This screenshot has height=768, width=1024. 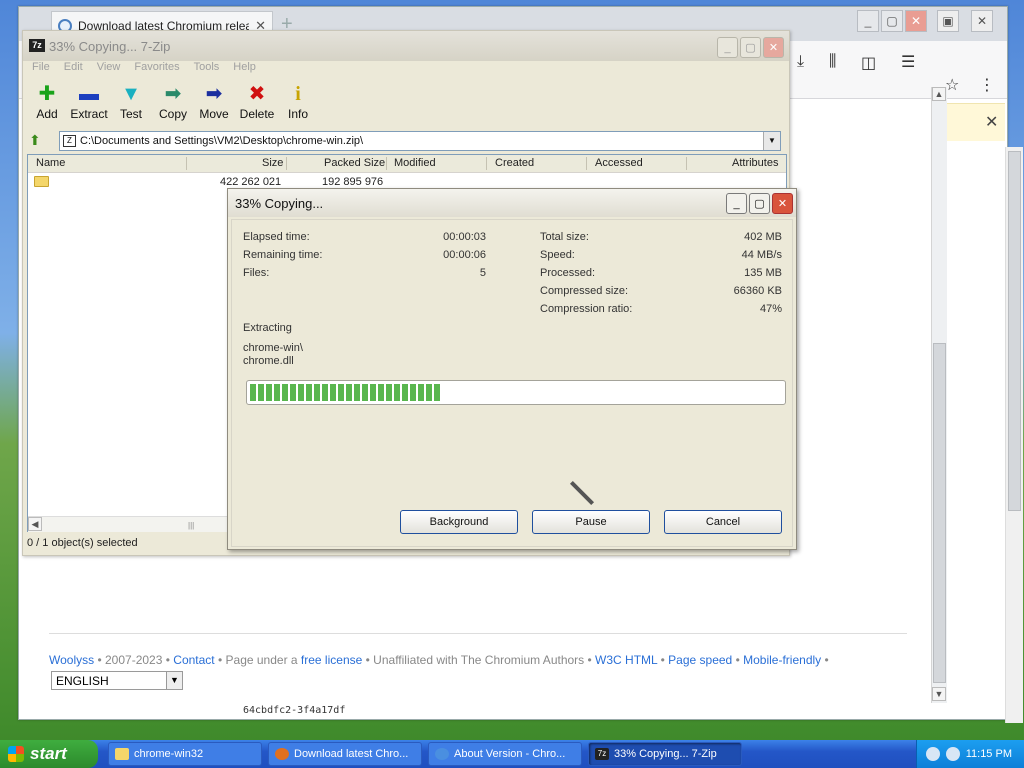 What do you see at coordinates (512, 203) in the screenshot?
I see `dialog-titlebar: 33% Copying... _ ▢ ✕` at bounding box center [512, 203].